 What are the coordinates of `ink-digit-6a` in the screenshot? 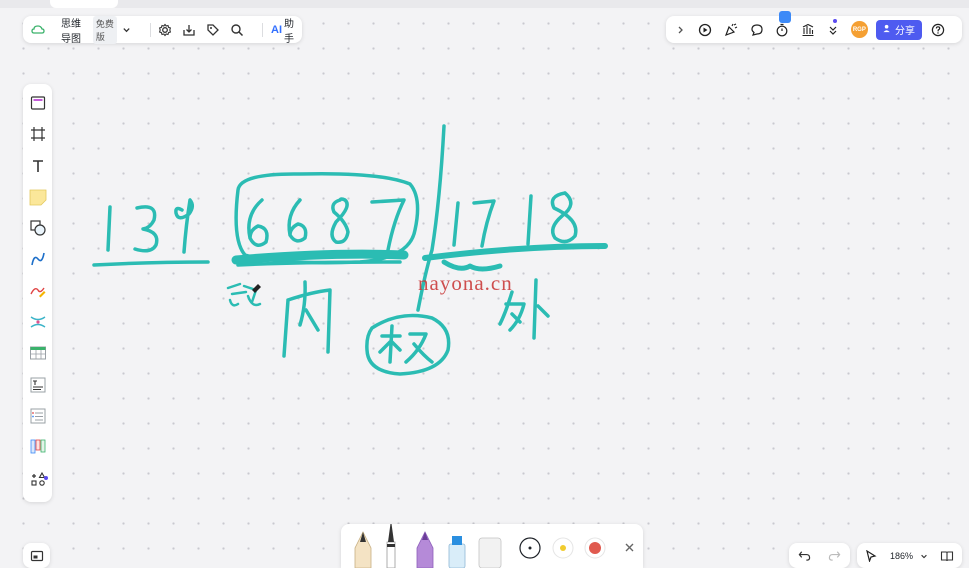 It's located at (258, 222).